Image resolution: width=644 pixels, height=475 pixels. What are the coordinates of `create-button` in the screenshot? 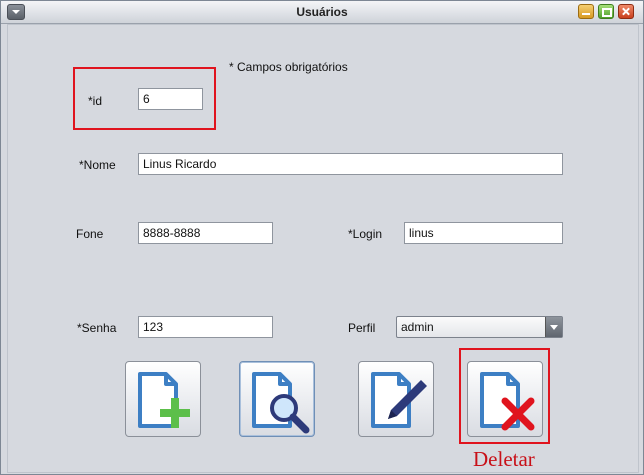 It's located at (163, 399).